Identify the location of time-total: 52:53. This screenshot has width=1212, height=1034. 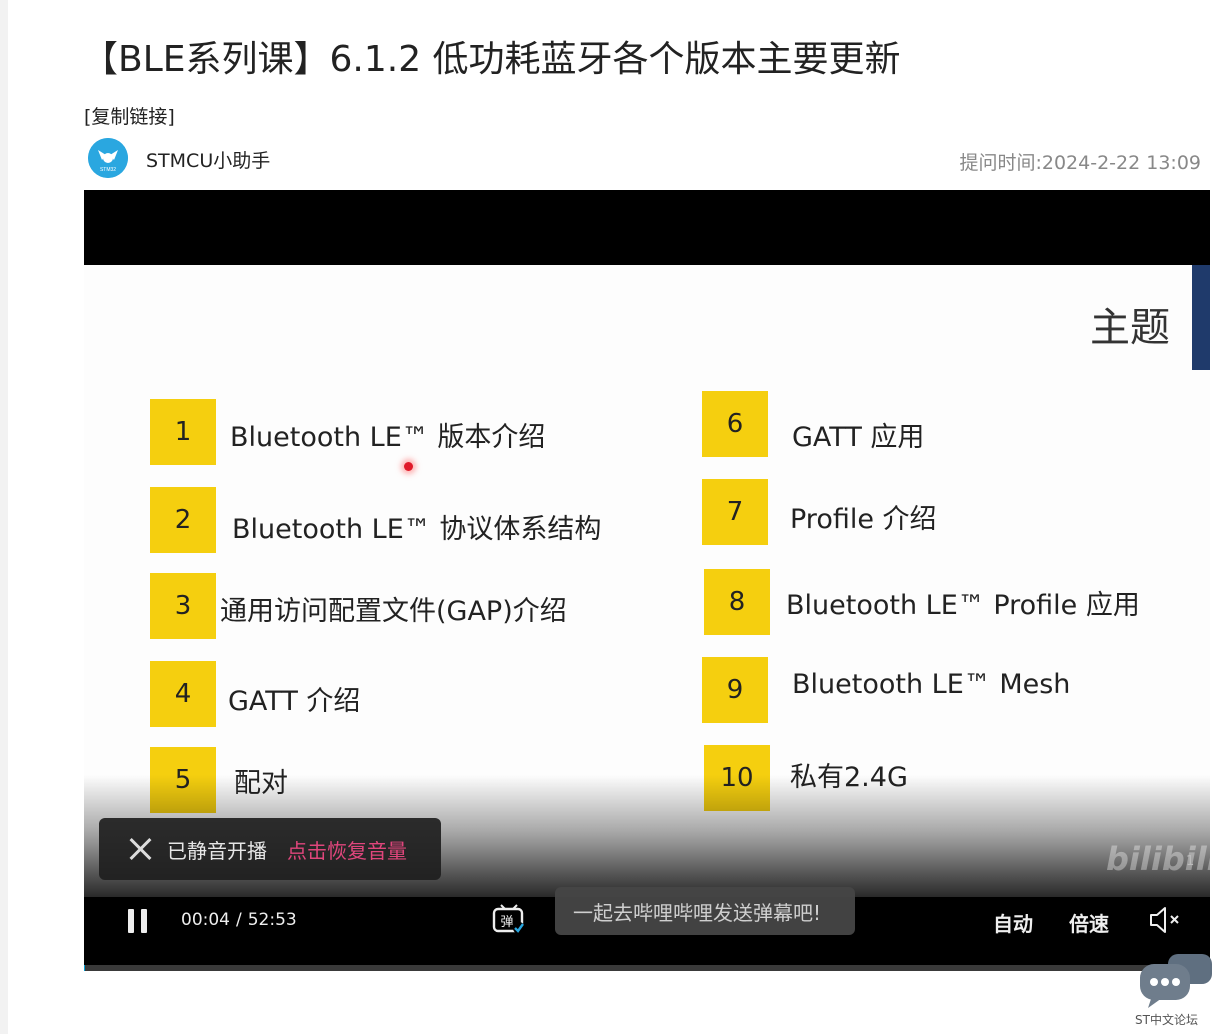
(272, 920).